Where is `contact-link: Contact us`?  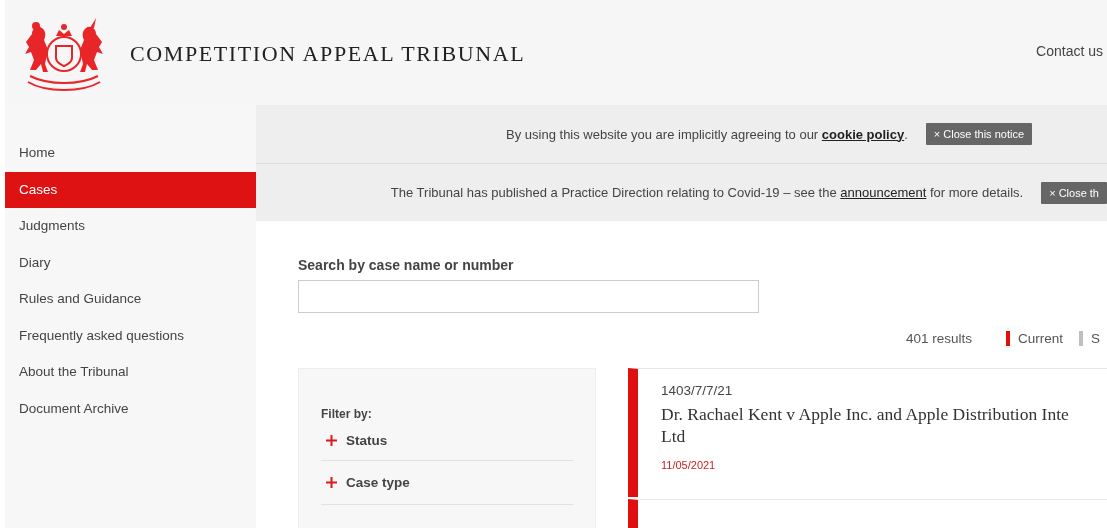 contact-link: Contact us is located at coordinates (1069, 50).